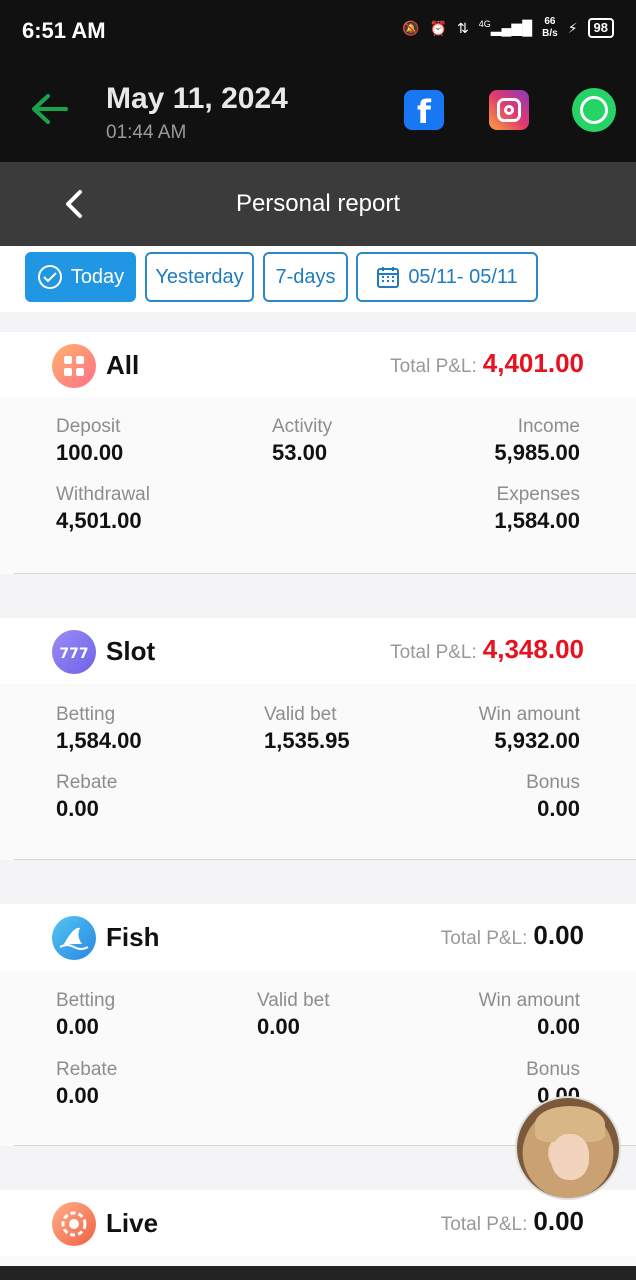  I want to click on check-circle-icon, so click(49, 277).